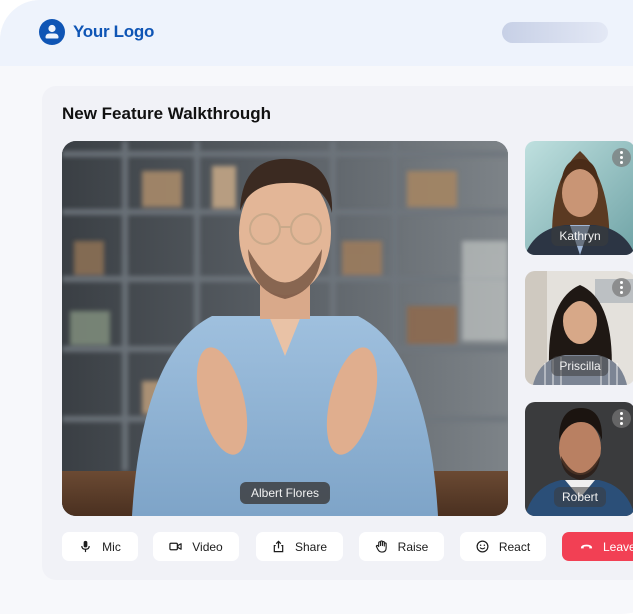  Describe the element at coordinates (579, 198) in the screenshot. I see `participant-tile-kathryn: Kathryn` at that location.